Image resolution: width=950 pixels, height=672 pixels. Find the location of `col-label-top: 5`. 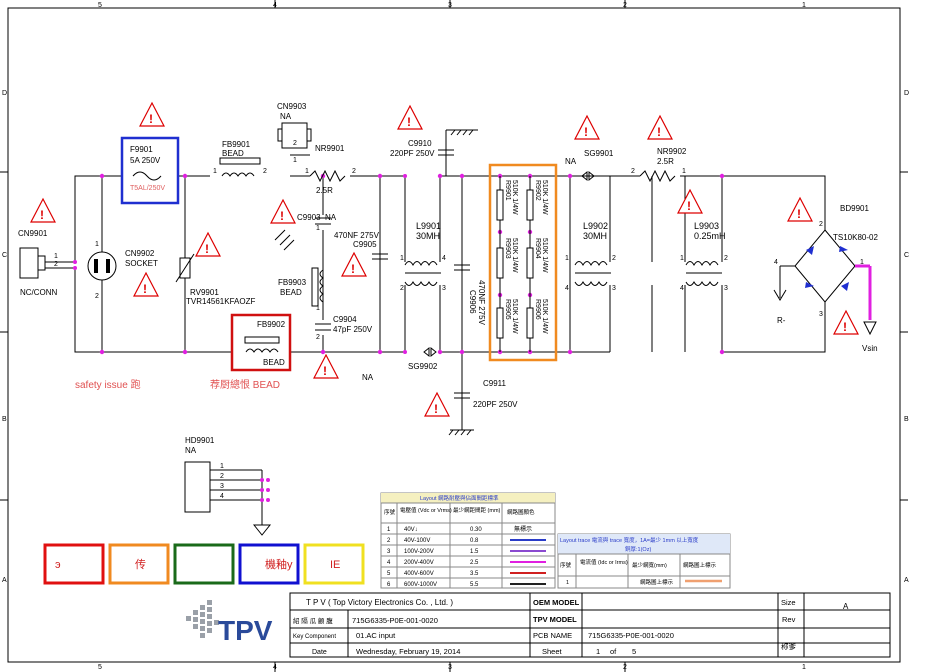

col-label-top: 5 is located at coordinates (100, 5).